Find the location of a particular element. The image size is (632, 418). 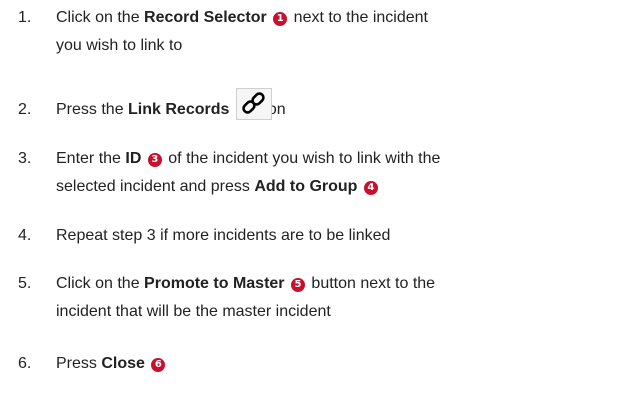

step-number: 3. is located at coordinates (25, 158).